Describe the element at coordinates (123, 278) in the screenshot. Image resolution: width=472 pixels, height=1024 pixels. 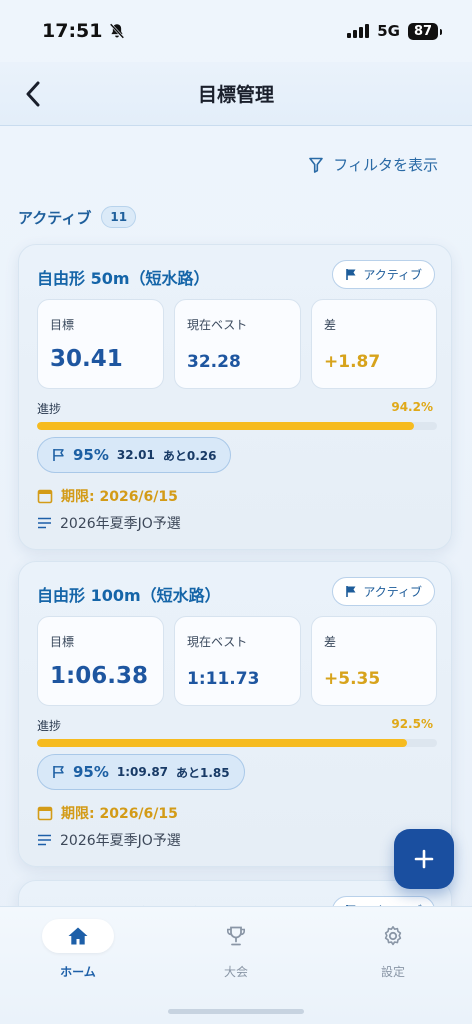
I see `goal-title: 自由形 50m（短水路）` at that location.